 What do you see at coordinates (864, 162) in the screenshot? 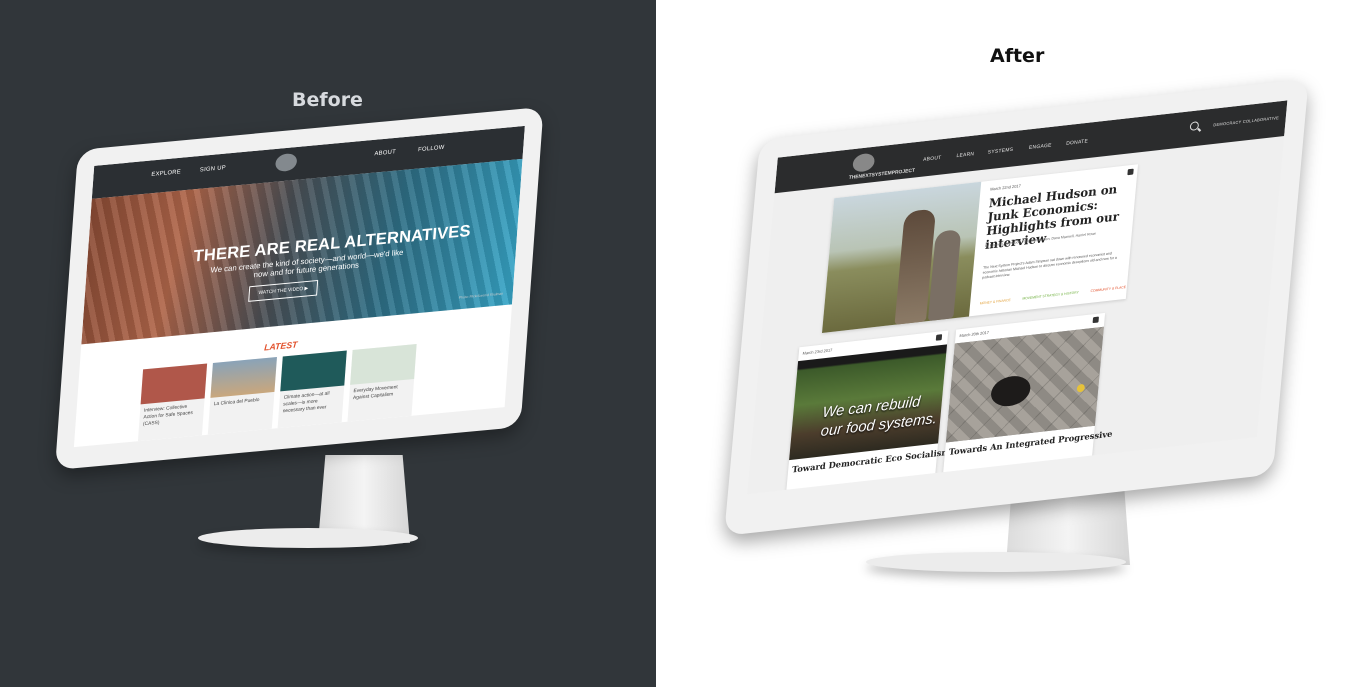
I see `after-logo-icon` at bounding box center [864, 162].